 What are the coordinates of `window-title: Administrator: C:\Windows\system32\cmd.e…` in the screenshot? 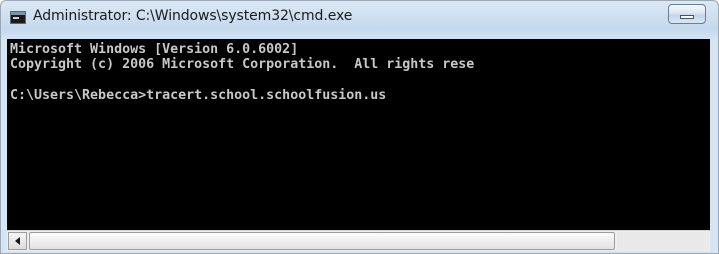 It's located at (193, 16).